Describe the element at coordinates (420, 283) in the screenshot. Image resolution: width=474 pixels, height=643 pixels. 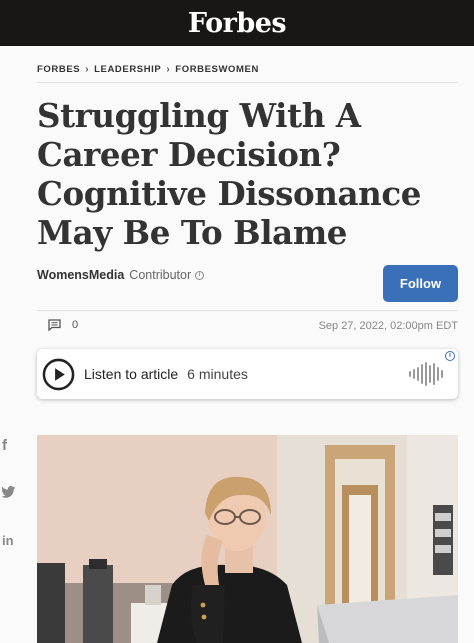
I see `follow-button: Follow` at that location.